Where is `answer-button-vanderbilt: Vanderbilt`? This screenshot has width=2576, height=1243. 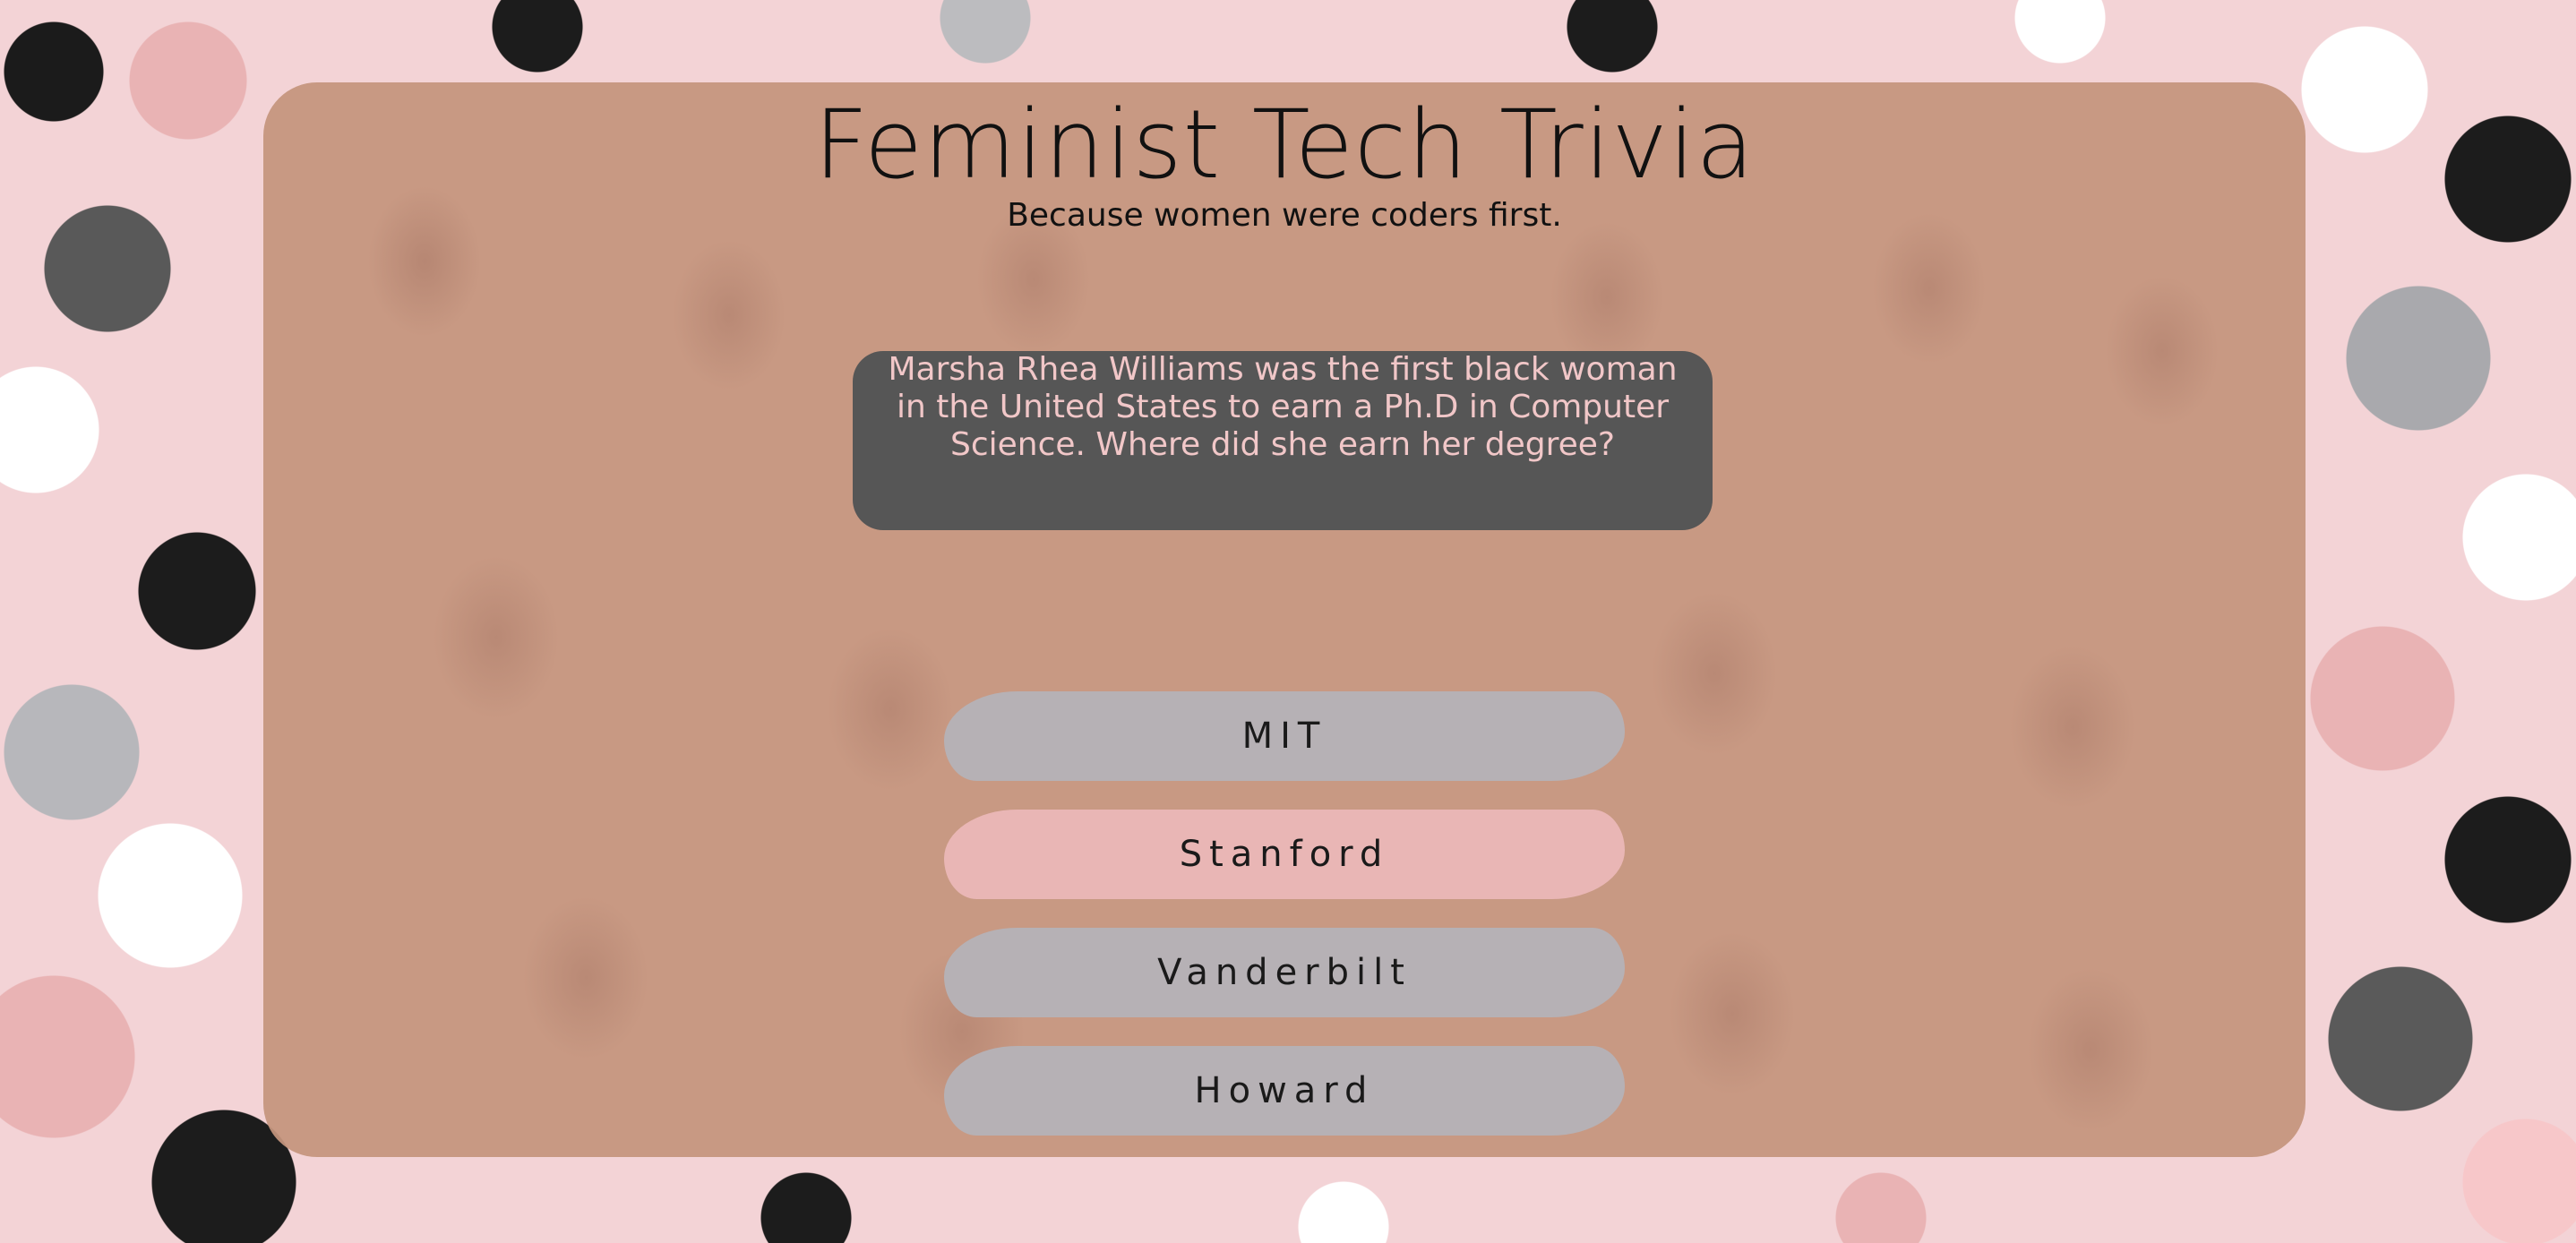 answer-button-vanderbilt: Vanderbilt is located at coordinates (1284, 972).